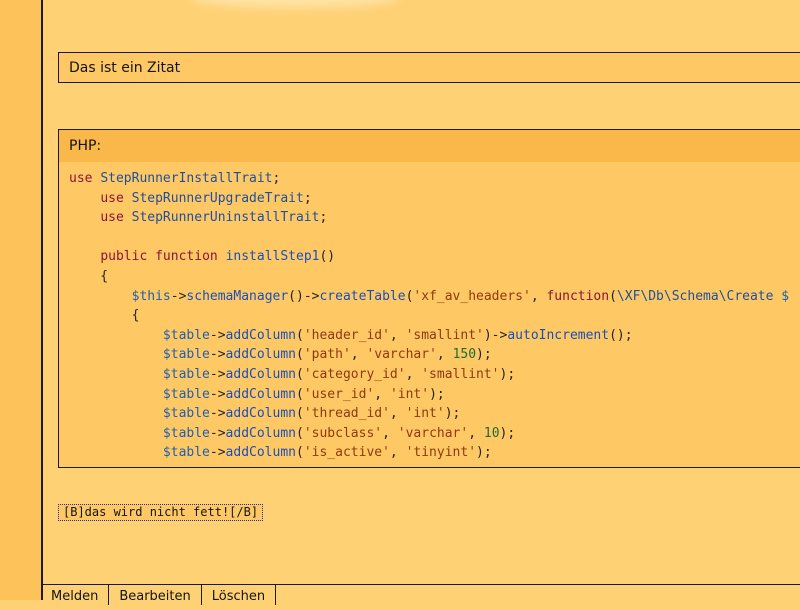  What do you see at coordinates (362, 296) in the screenshot?
I see `code-token: createTable` at bounding box center [362, 296].